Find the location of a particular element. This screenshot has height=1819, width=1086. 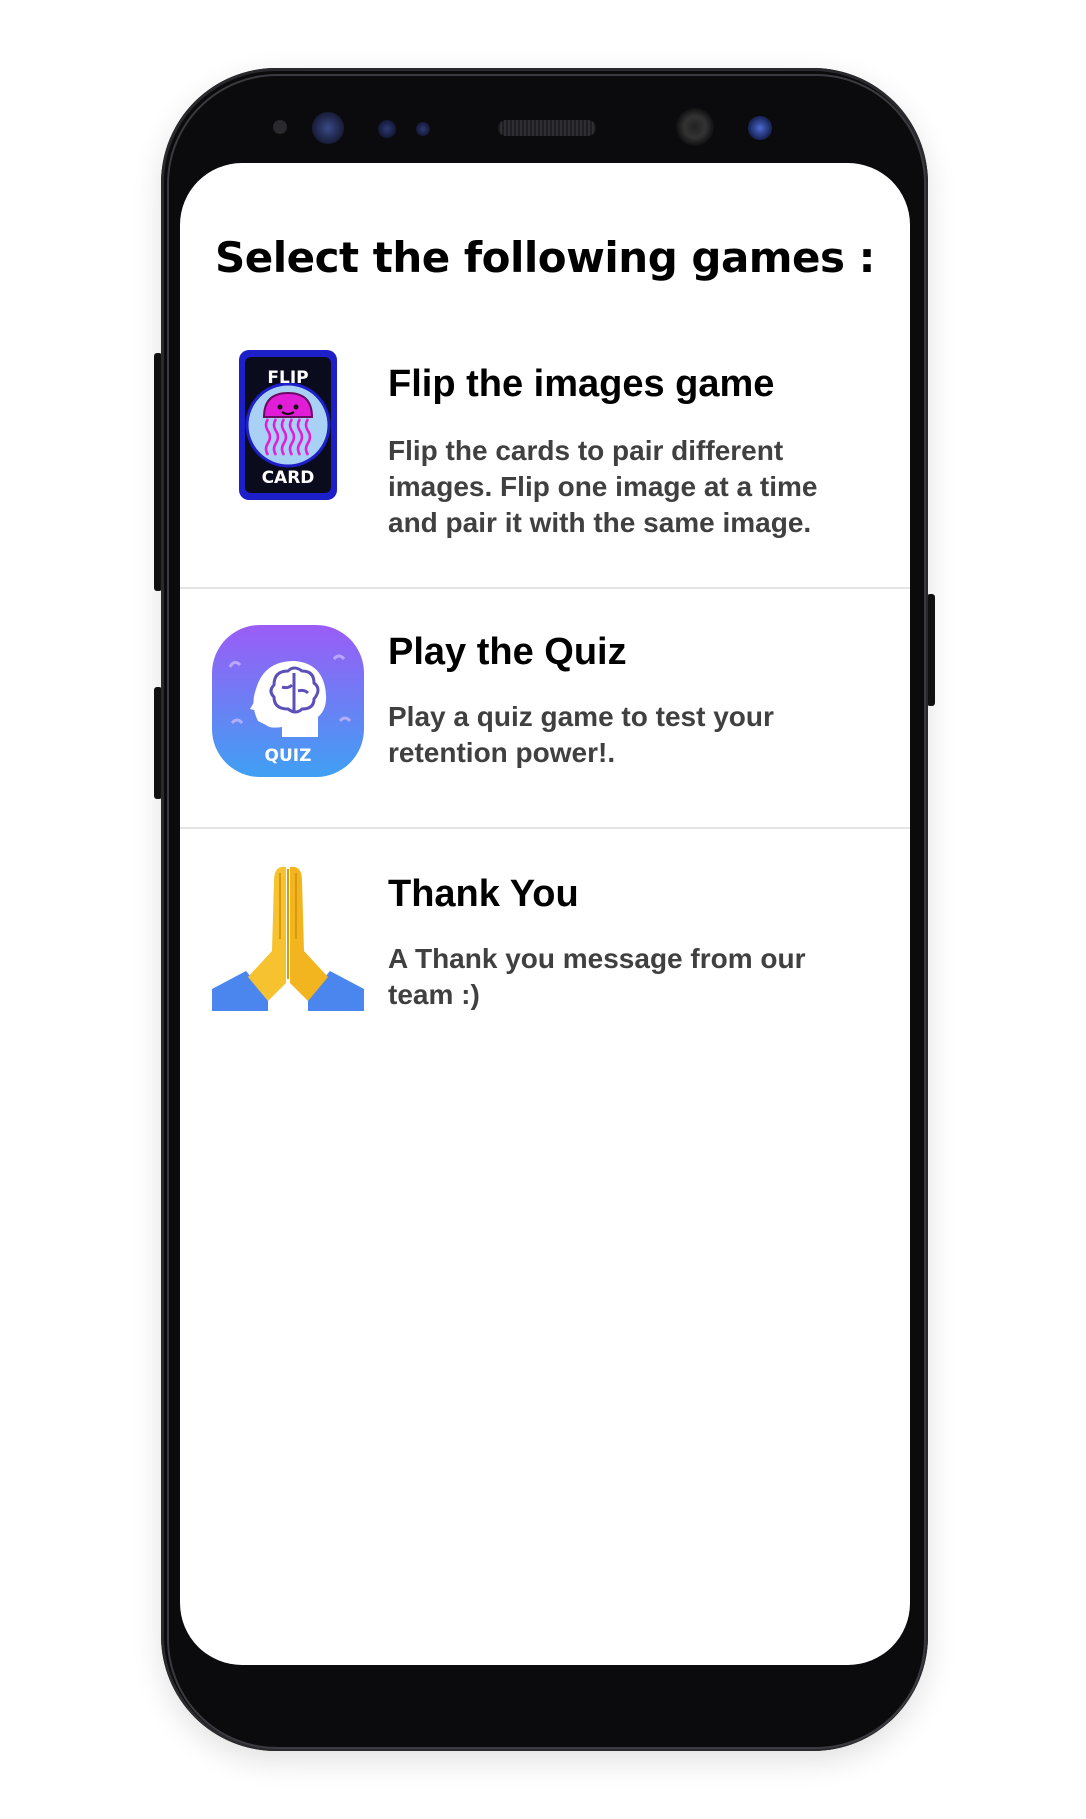

earpiece-speaker is located at coordinates (547, 128).